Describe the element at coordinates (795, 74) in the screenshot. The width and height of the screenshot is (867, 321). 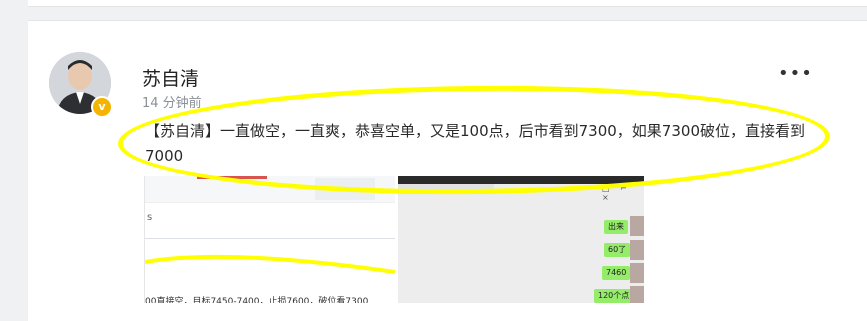
I see `more-options-icon: •••` at that location.